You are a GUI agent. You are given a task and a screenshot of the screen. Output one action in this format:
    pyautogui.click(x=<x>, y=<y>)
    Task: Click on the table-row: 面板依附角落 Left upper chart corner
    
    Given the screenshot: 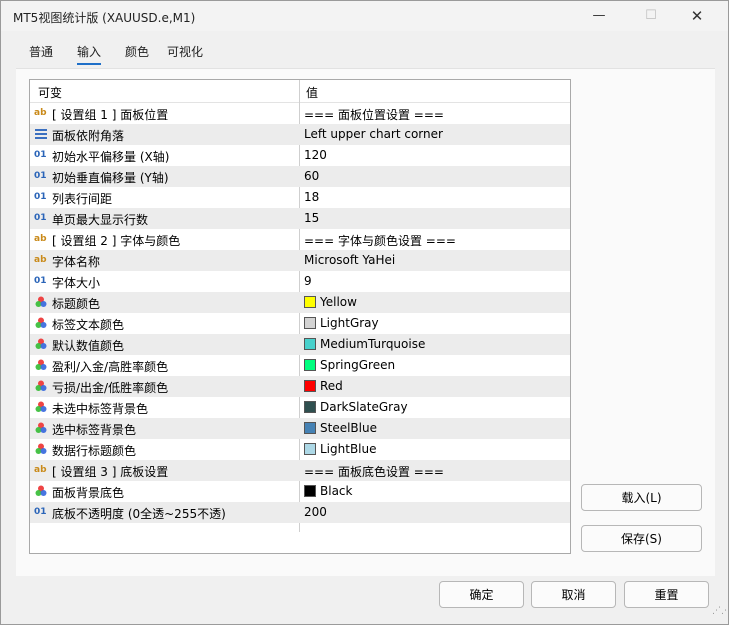 What is the action you would take?
    pyautogui.click(x=300, y=134)
    